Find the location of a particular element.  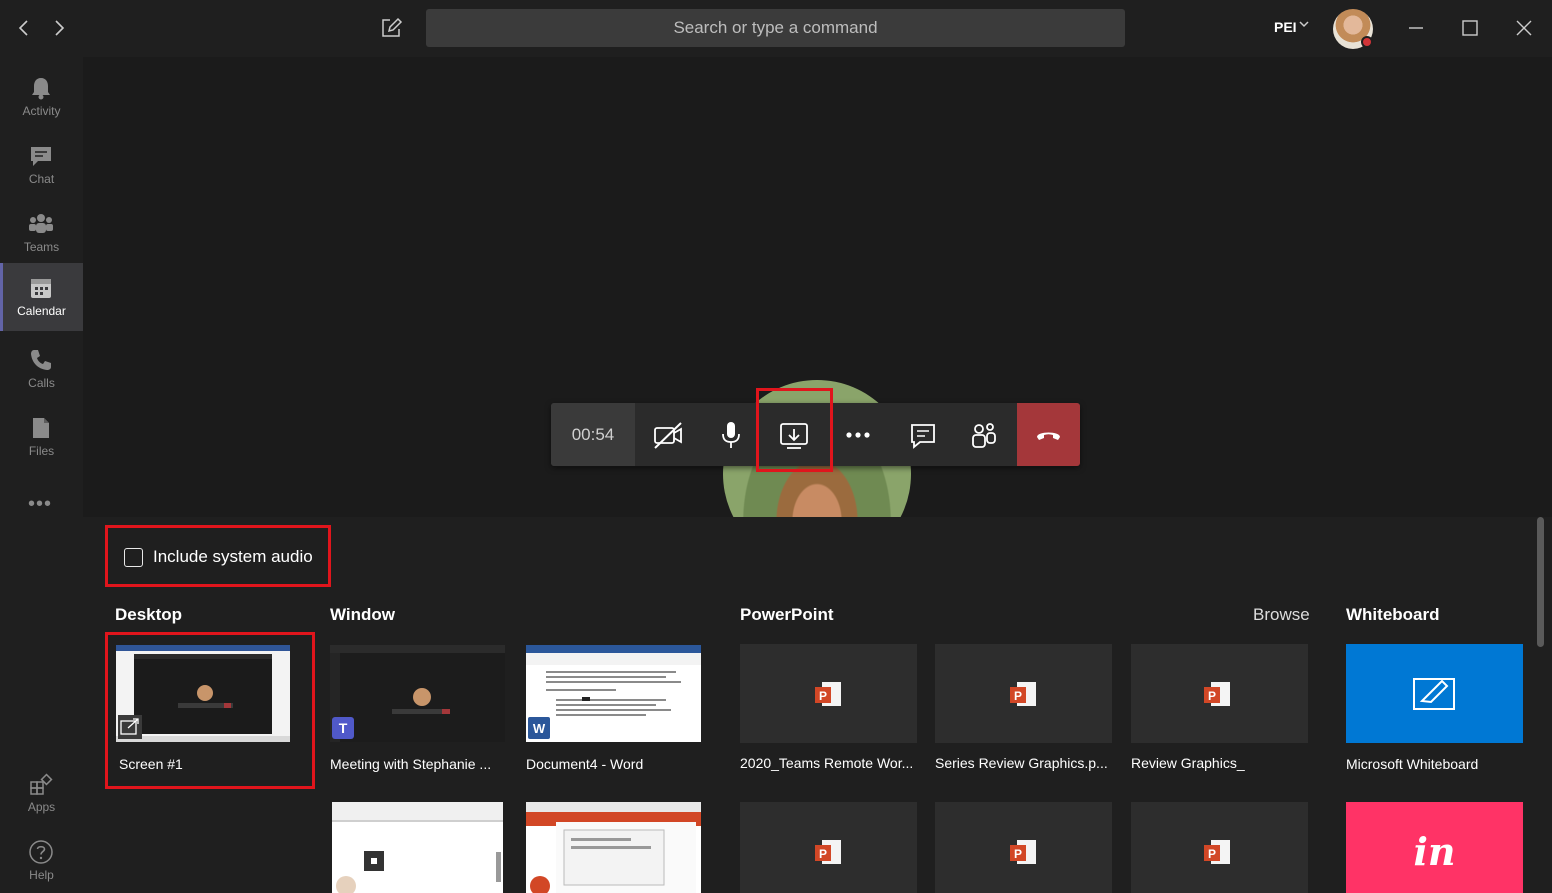

apps-icon is located at coordinates (41, 784).